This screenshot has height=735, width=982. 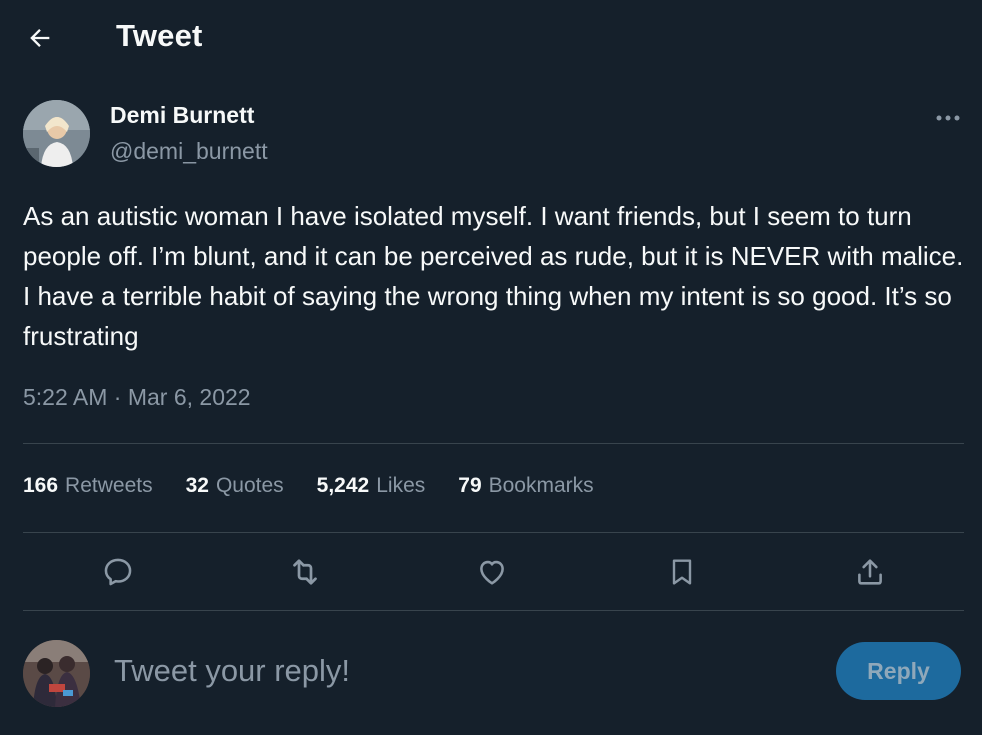 I want to click on action-bar, so click(x=493, y=572).